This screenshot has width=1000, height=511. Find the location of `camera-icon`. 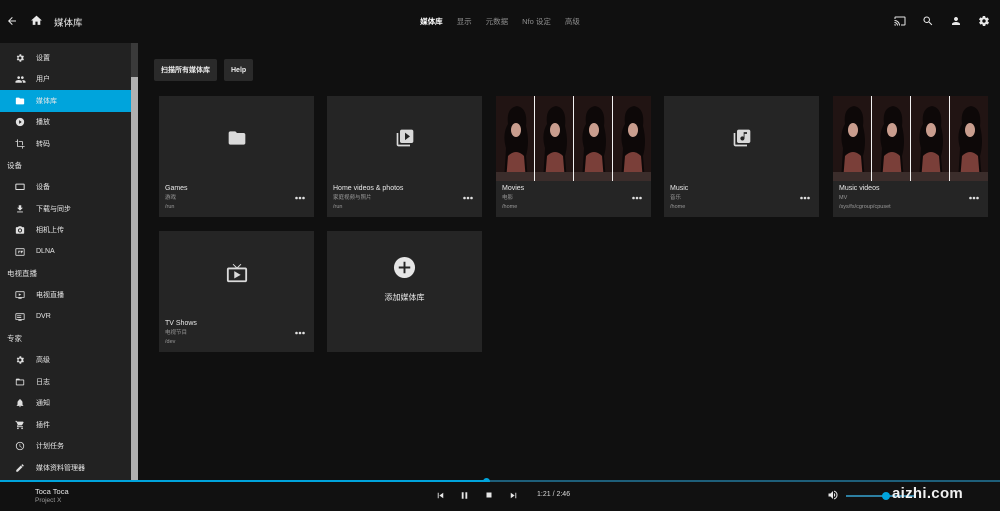

camera-icon is located at coordinates (20, 230).